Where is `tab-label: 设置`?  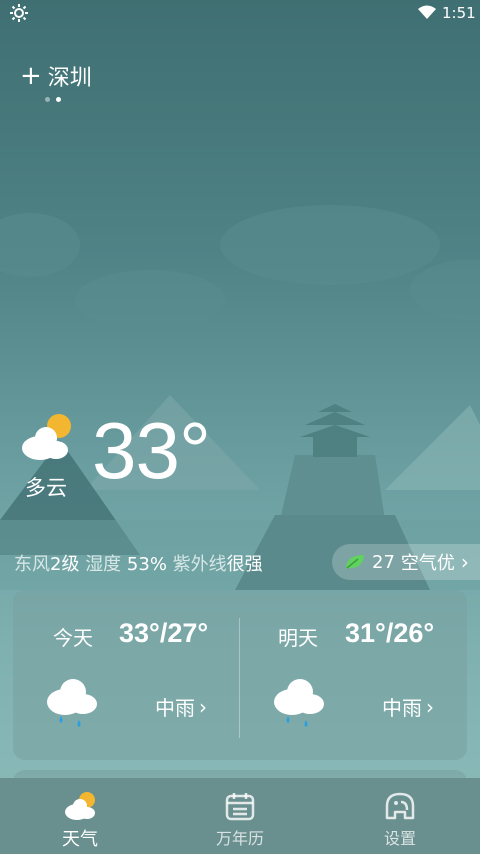 tab-label: 设置 is located at coordinates (399, 838).